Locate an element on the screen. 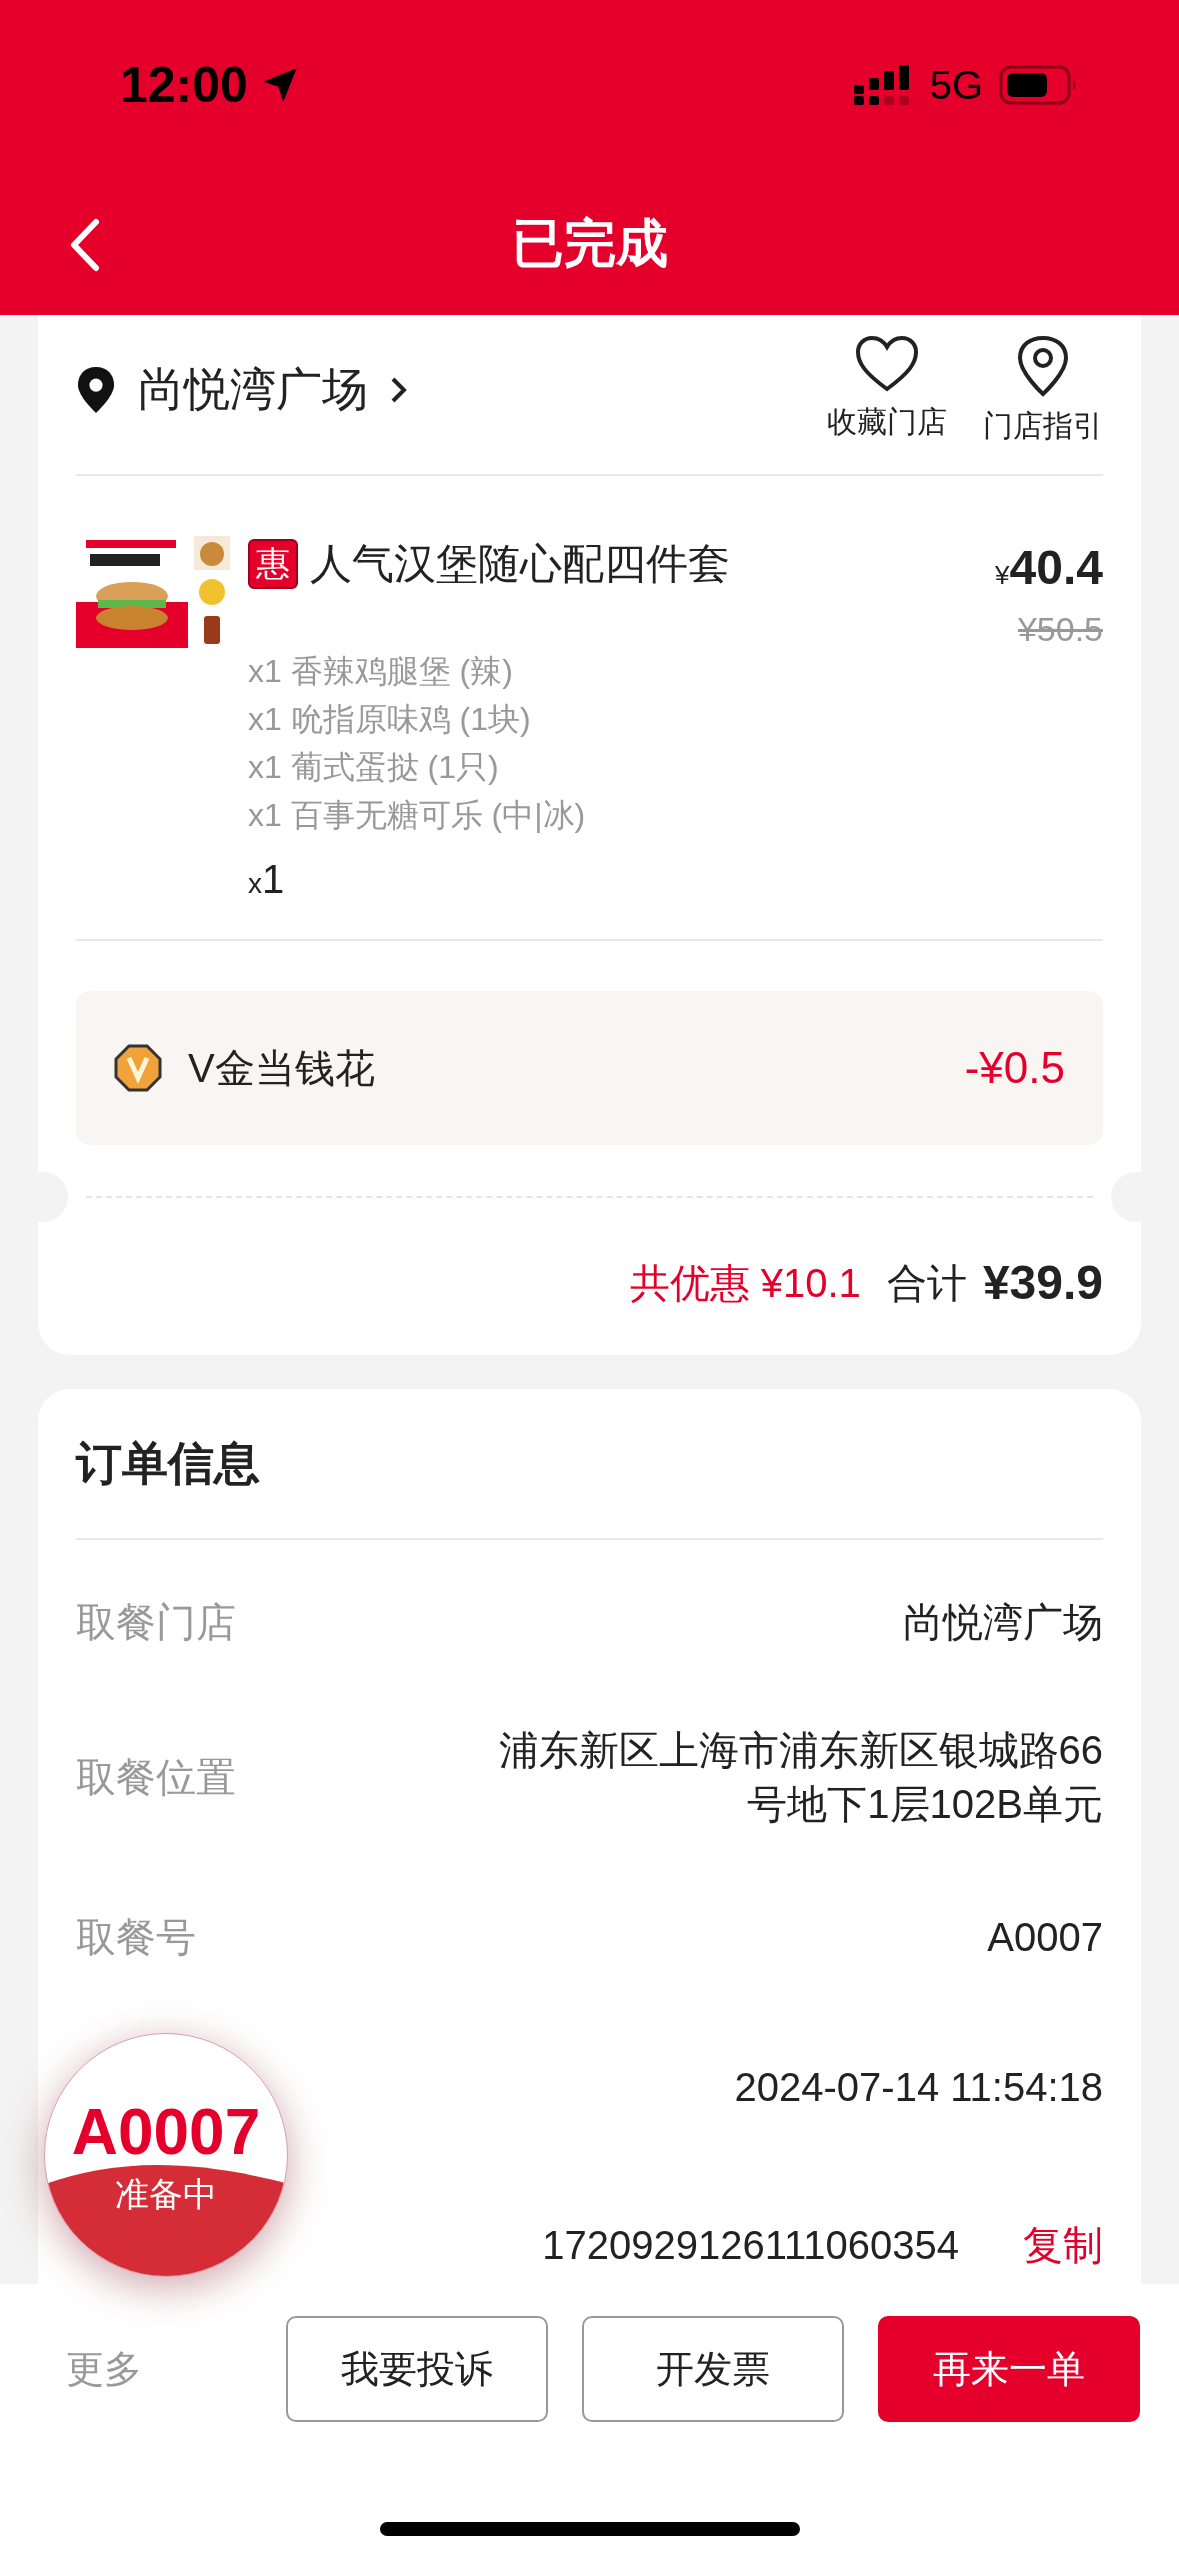  status-time: 12:00 is located at coordinates (184, 85).